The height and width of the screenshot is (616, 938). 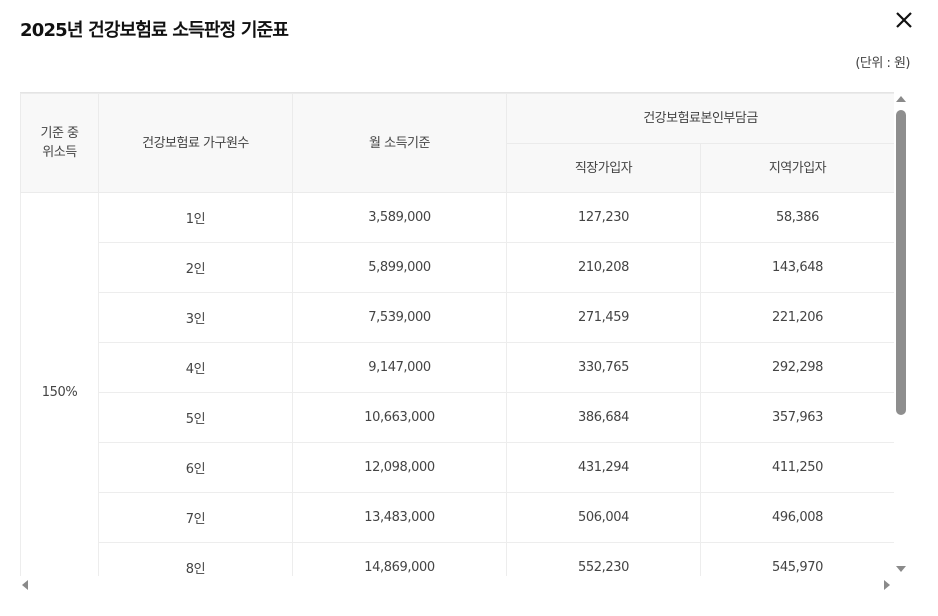 What do you see at coordinates (796, 367) in the screenshot?
I see `regional-premium-cell: 292,298` at bounding box center [796, 367].